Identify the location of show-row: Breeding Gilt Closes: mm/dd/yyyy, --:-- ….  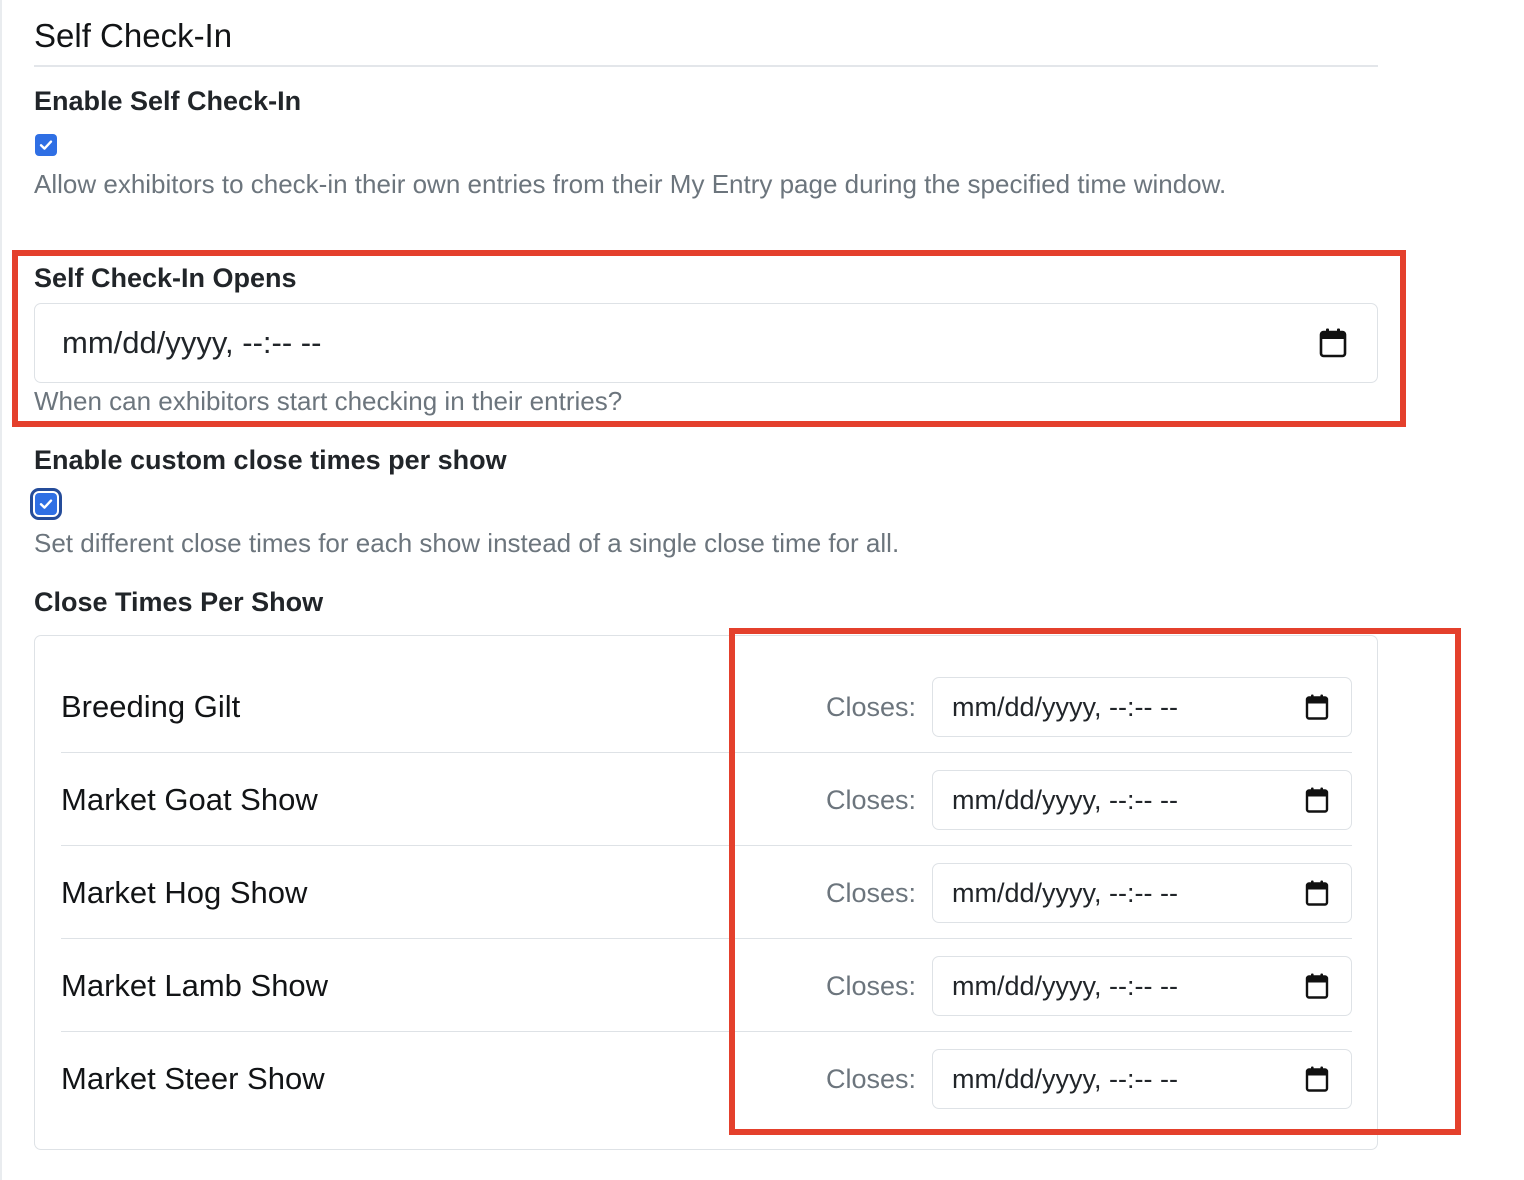
(706, 706).